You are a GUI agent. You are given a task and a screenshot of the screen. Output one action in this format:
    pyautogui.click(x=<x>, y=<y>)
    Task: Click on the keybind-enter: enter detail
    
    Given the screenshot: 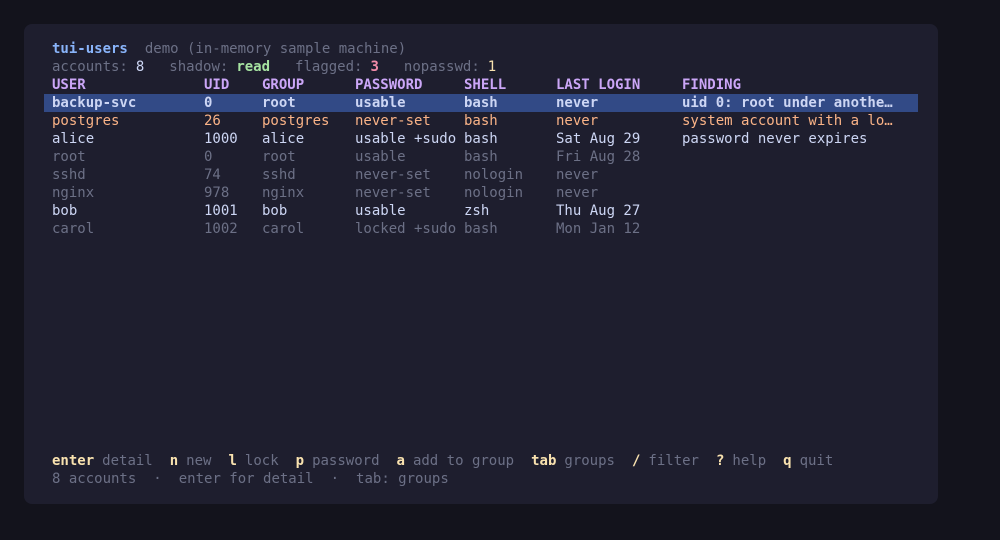 What is the action you would take?
    pyautogui.click(x=102, y=461)
    